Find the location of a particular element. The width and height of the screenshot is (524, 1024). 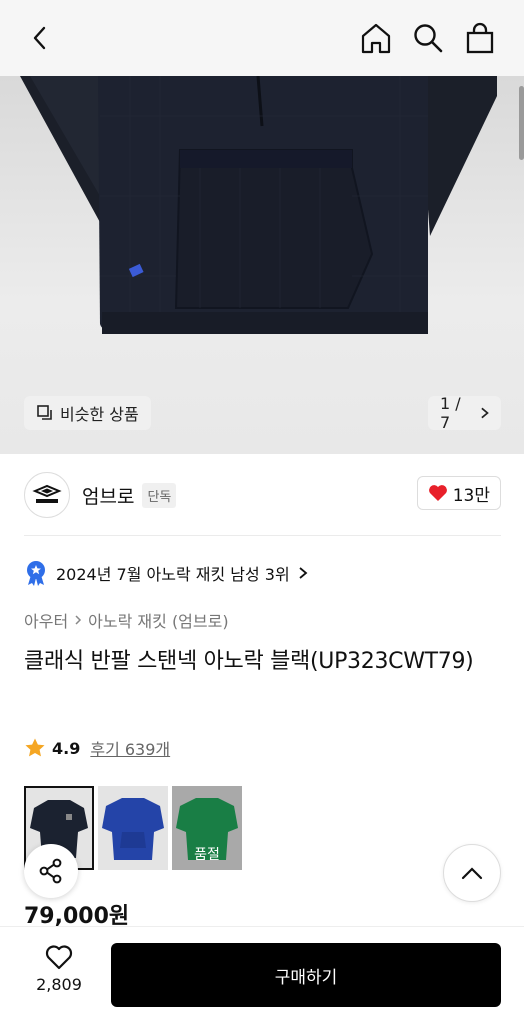

ranking-text: 2024년 7월 아노락 재킷 남성 3위 is located at coordinates (173, 574).